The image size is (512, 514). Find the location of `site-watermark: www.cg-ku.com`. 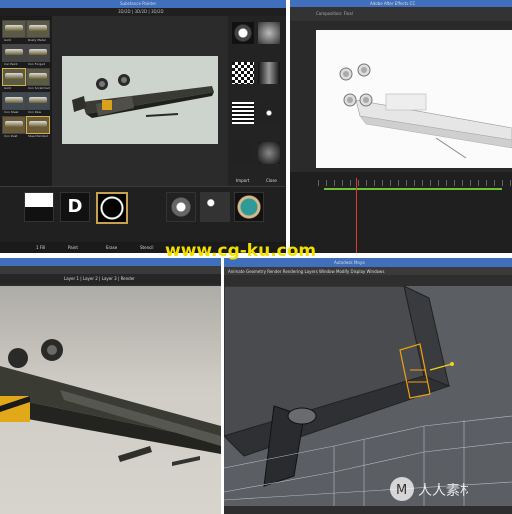

site-watermark: www.cg-ku.com is located at coordinates (241, 251).